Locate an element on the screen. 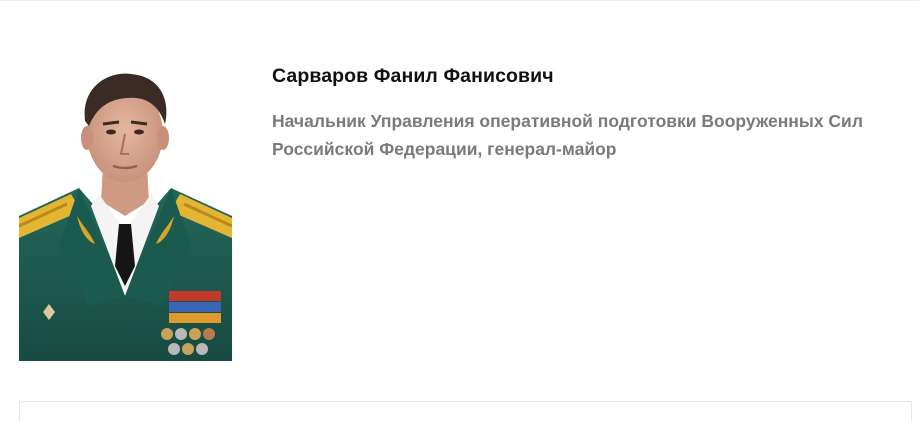  next-person-card is located at coordinates (465, 411).